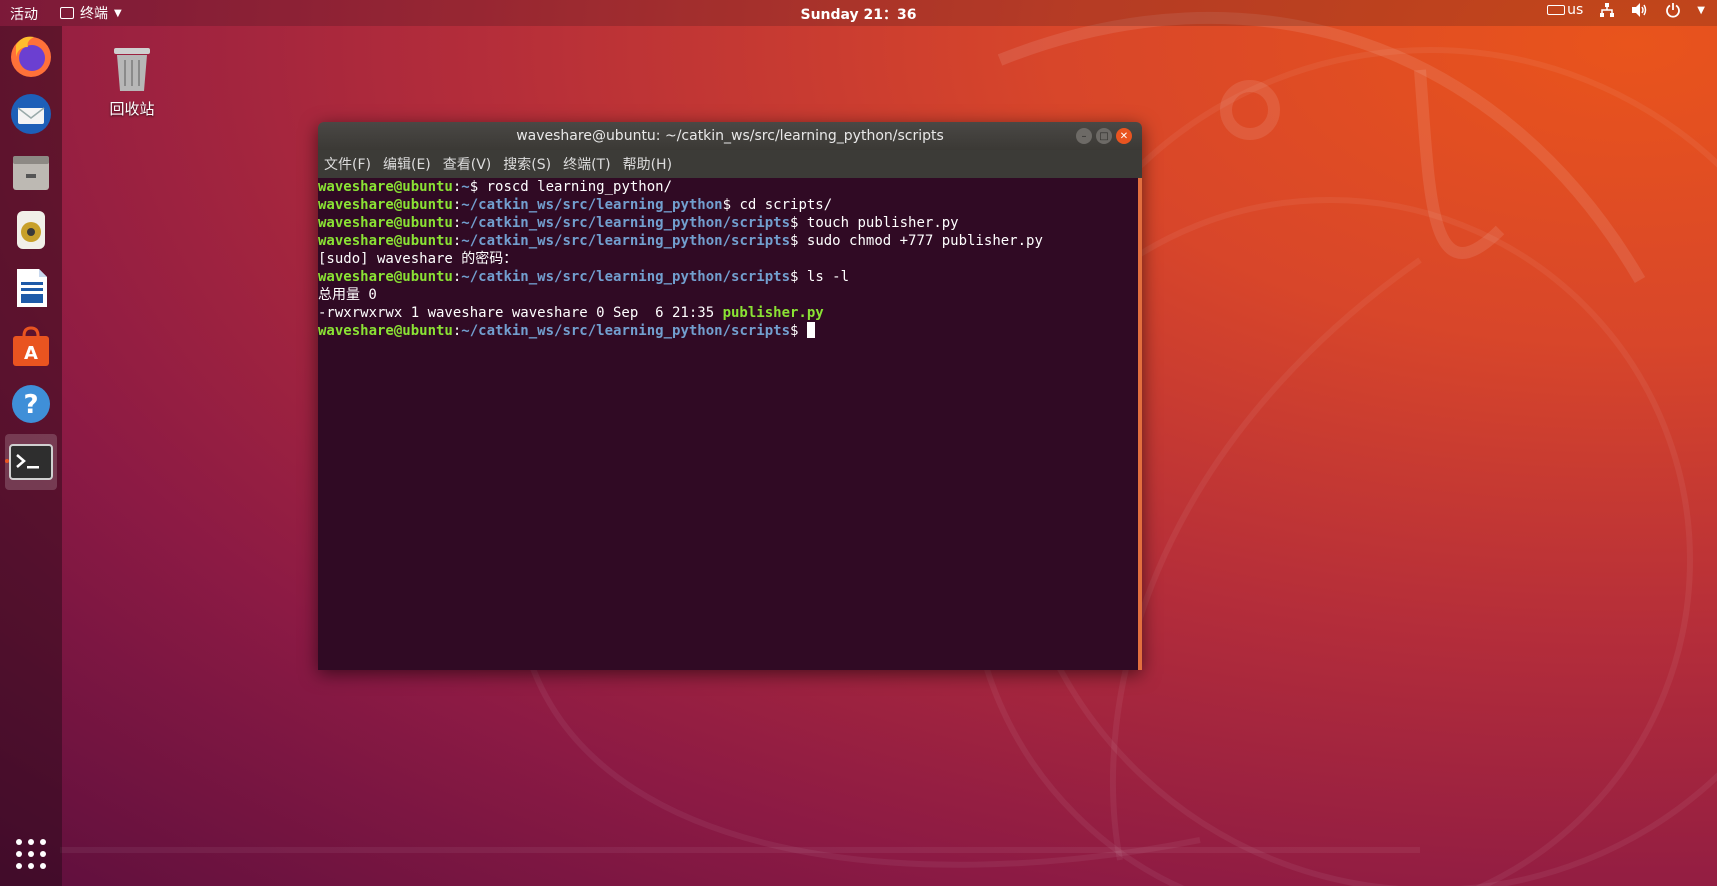 The image size is (1717, 886). I want to click on dock-item-thunderbird, so click(31, 114).